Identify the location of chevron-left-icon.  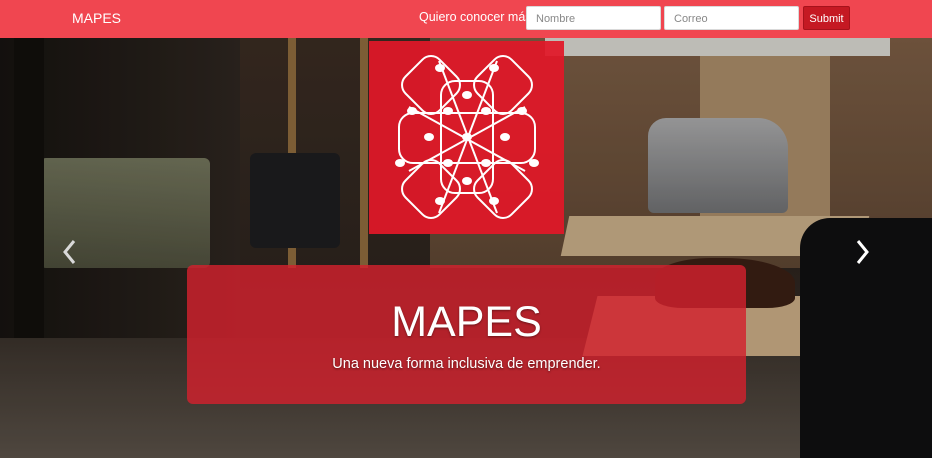
(69, 252).